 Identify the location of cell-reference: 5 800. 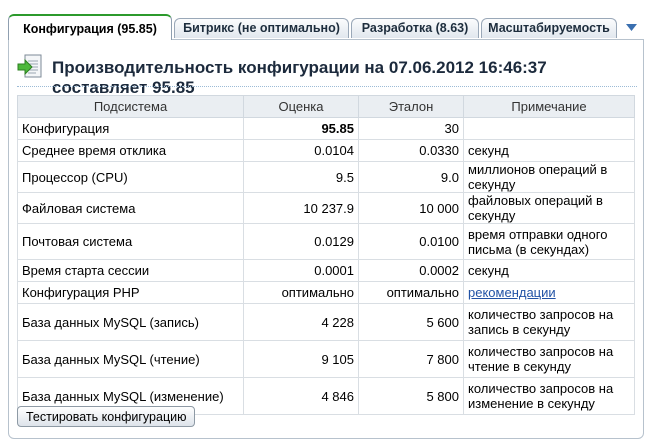
(411, 396).